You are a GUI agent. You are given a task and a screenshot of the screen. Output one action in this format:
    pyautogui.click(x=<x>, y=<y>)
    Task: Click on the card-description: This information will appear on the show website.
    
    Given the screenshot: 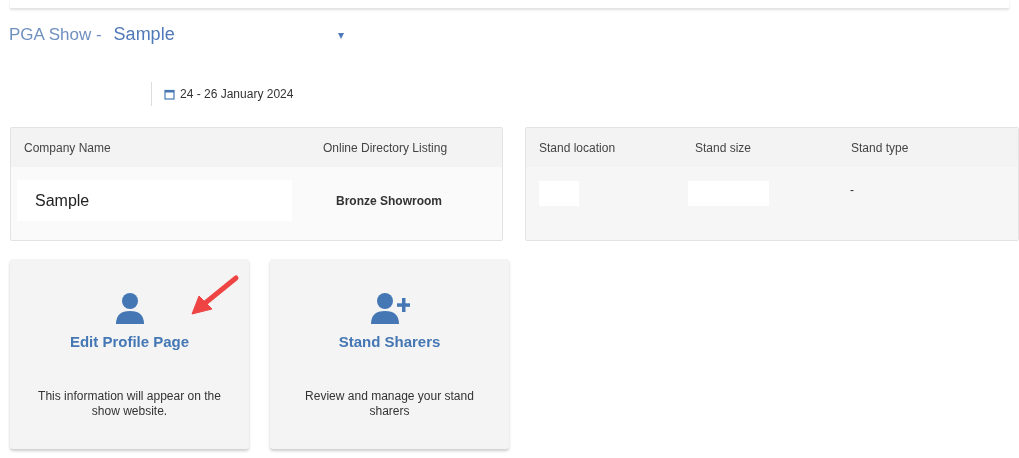 What is the action you would take?
    pyautogui.click(x=129, y=403)
    